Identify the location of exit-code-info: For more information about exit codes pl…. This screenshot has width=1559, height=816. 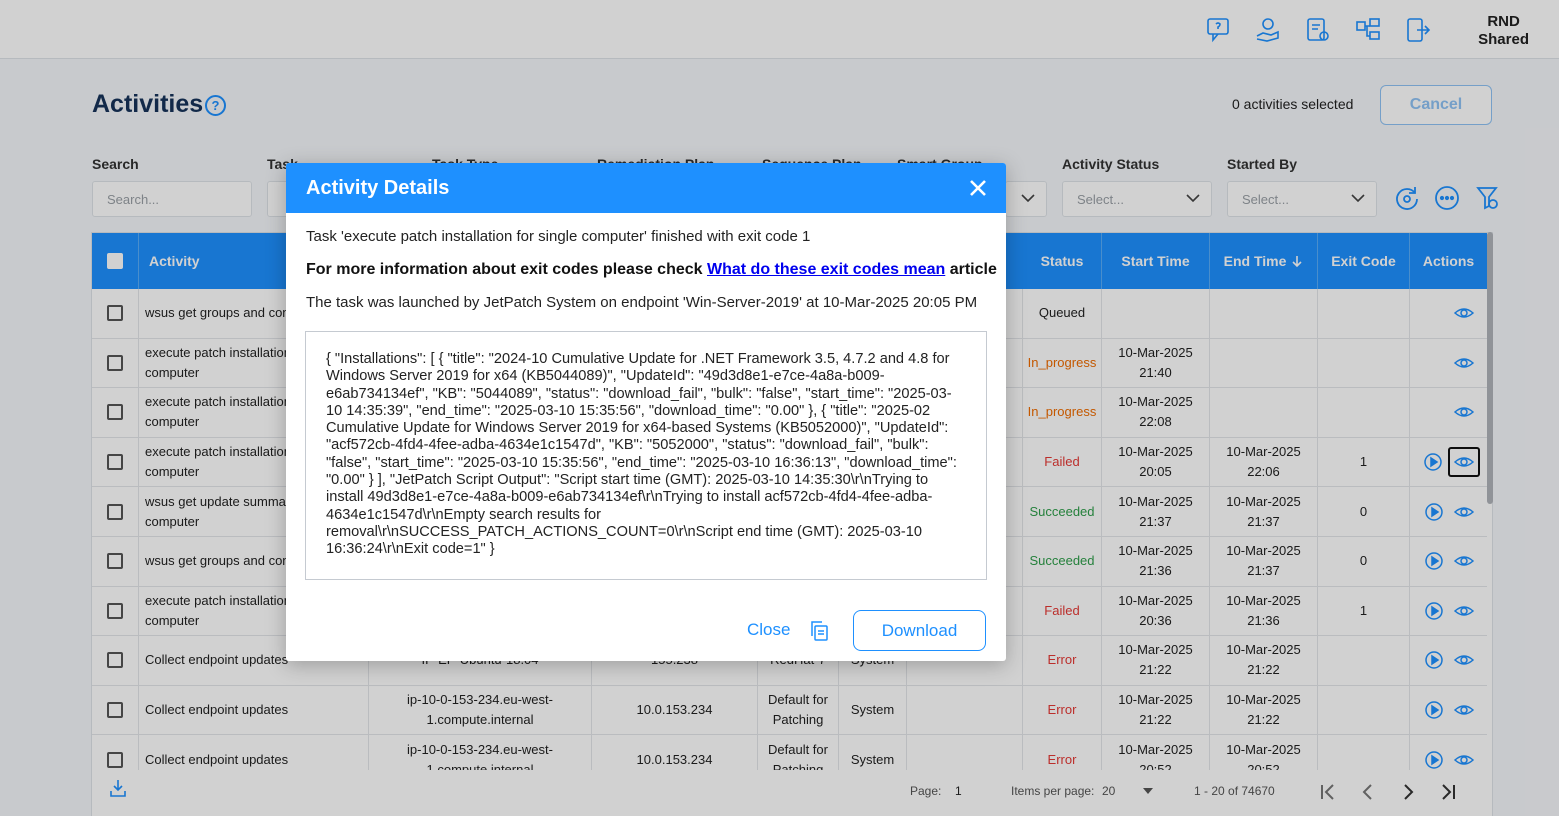
(651, 270).